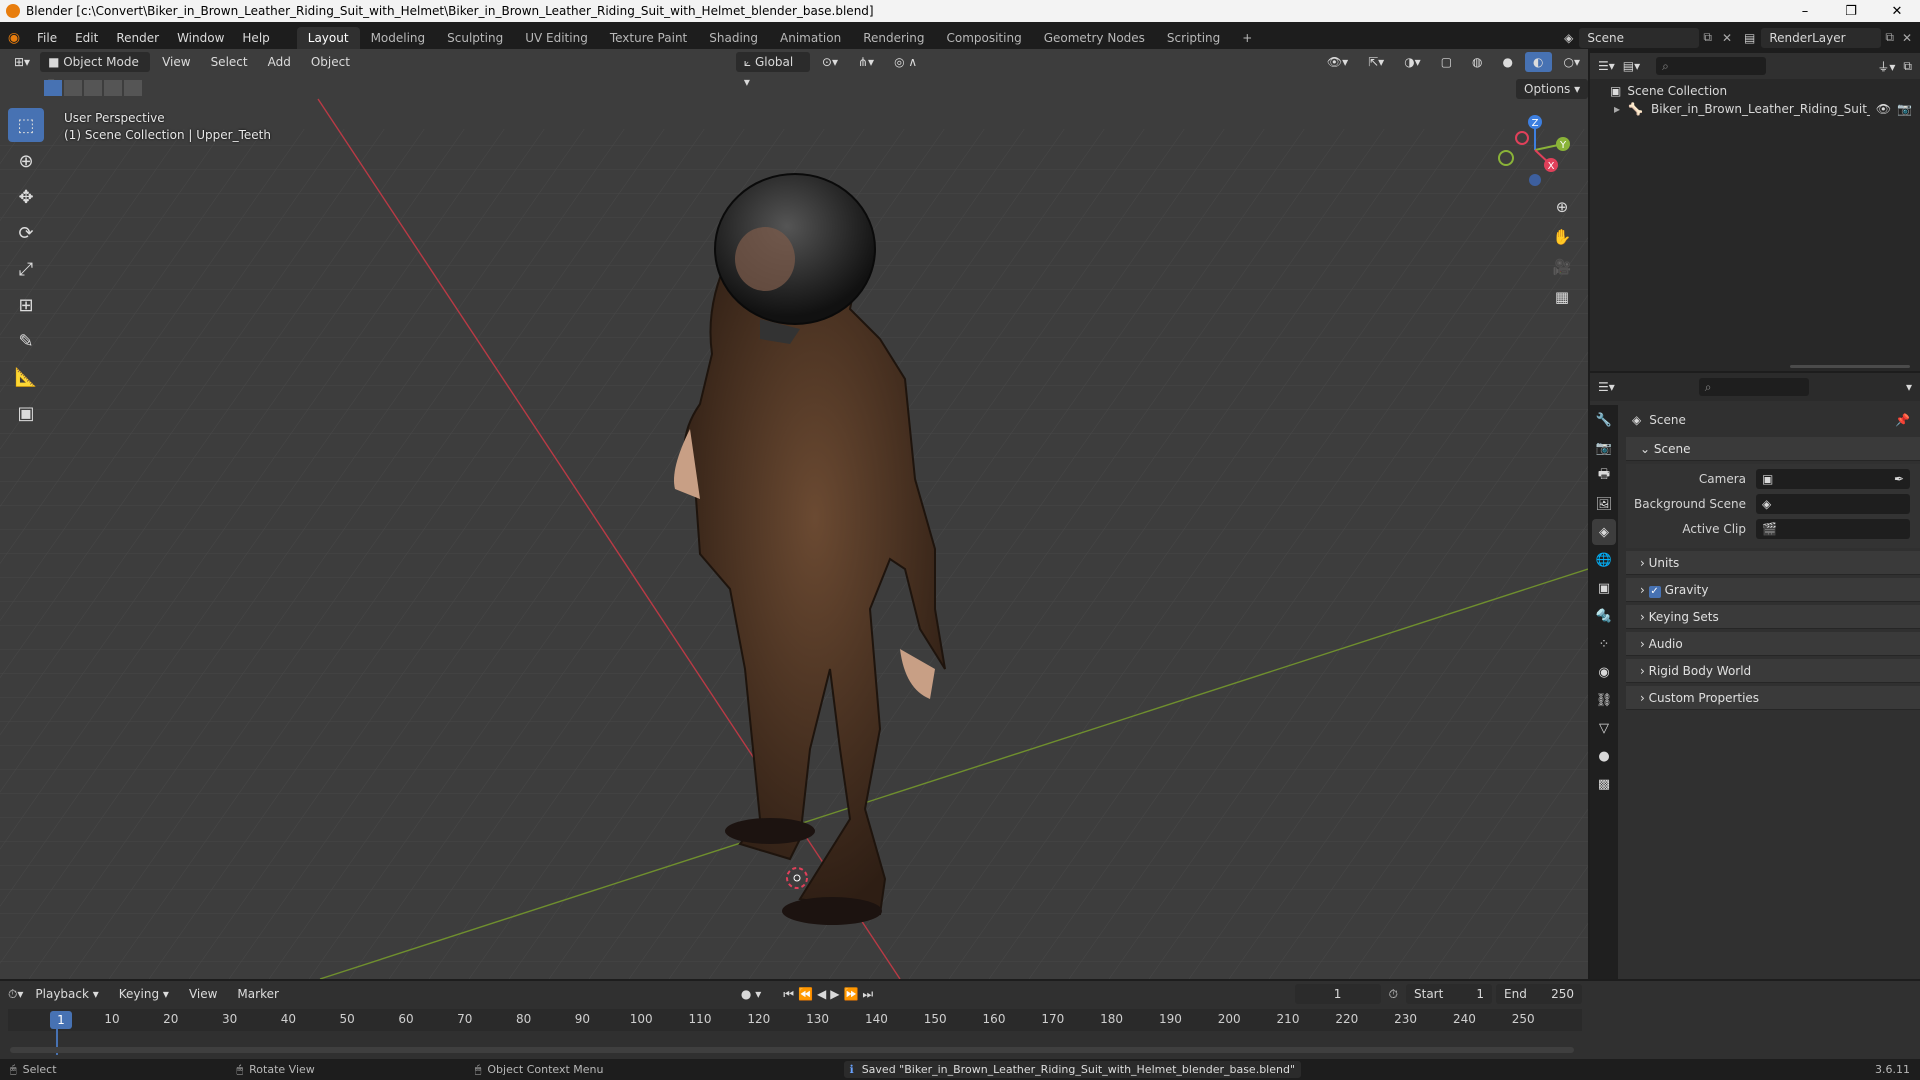 The height and width of the screenshot is (1080, 1920). I want to click on properties-editor-type-icon: ☰▾, so click(1606, 387).